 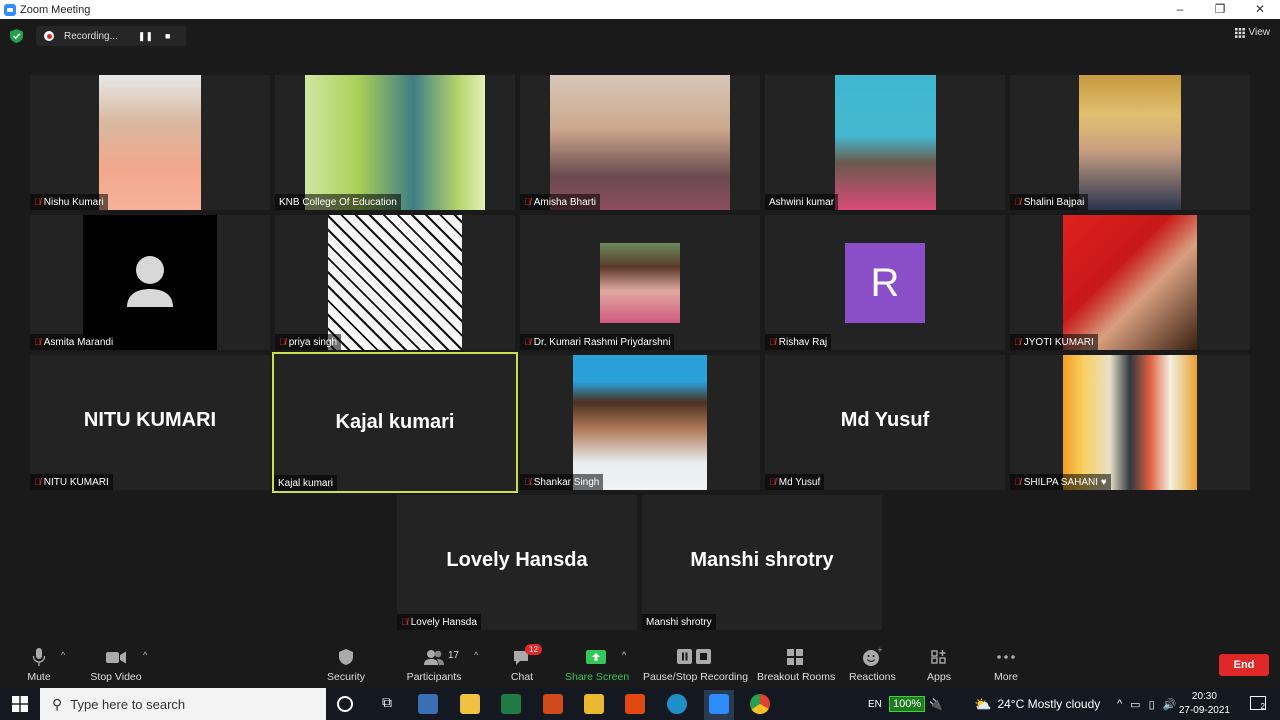 I want to click on participant-tile: Ashwini kumar, so click(x=885, y=142).